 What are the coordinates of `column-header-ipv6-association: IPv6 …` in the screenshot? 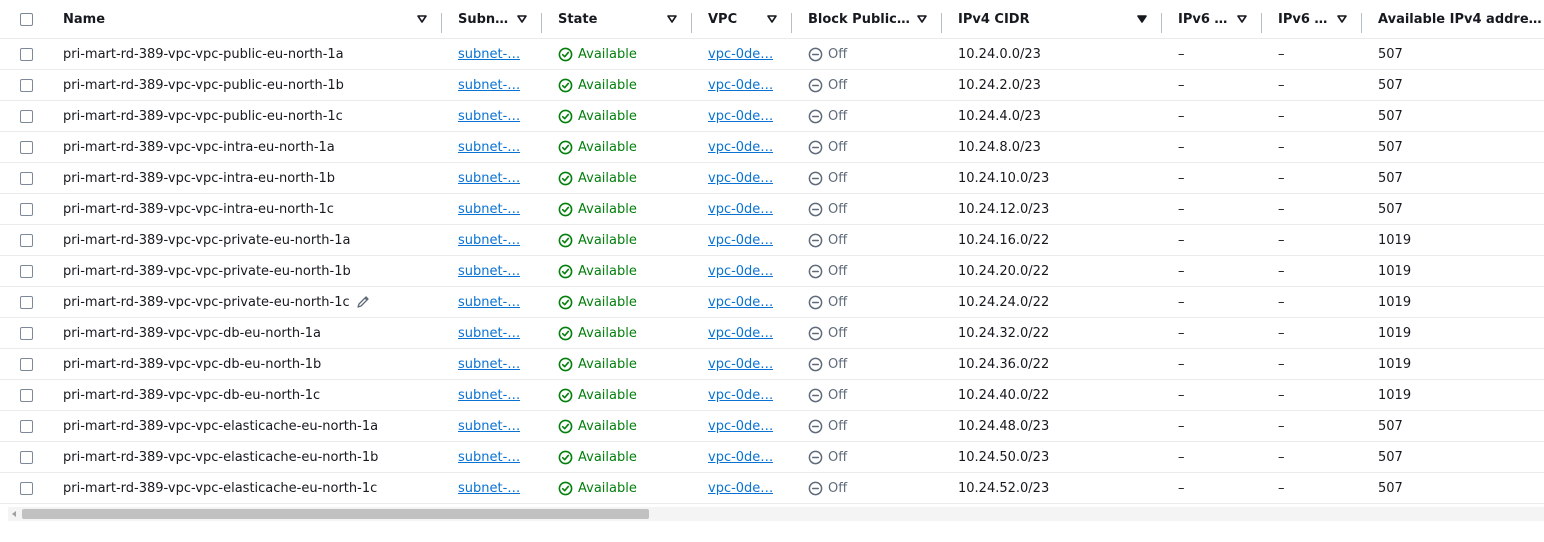 It's located at (1306, 19).